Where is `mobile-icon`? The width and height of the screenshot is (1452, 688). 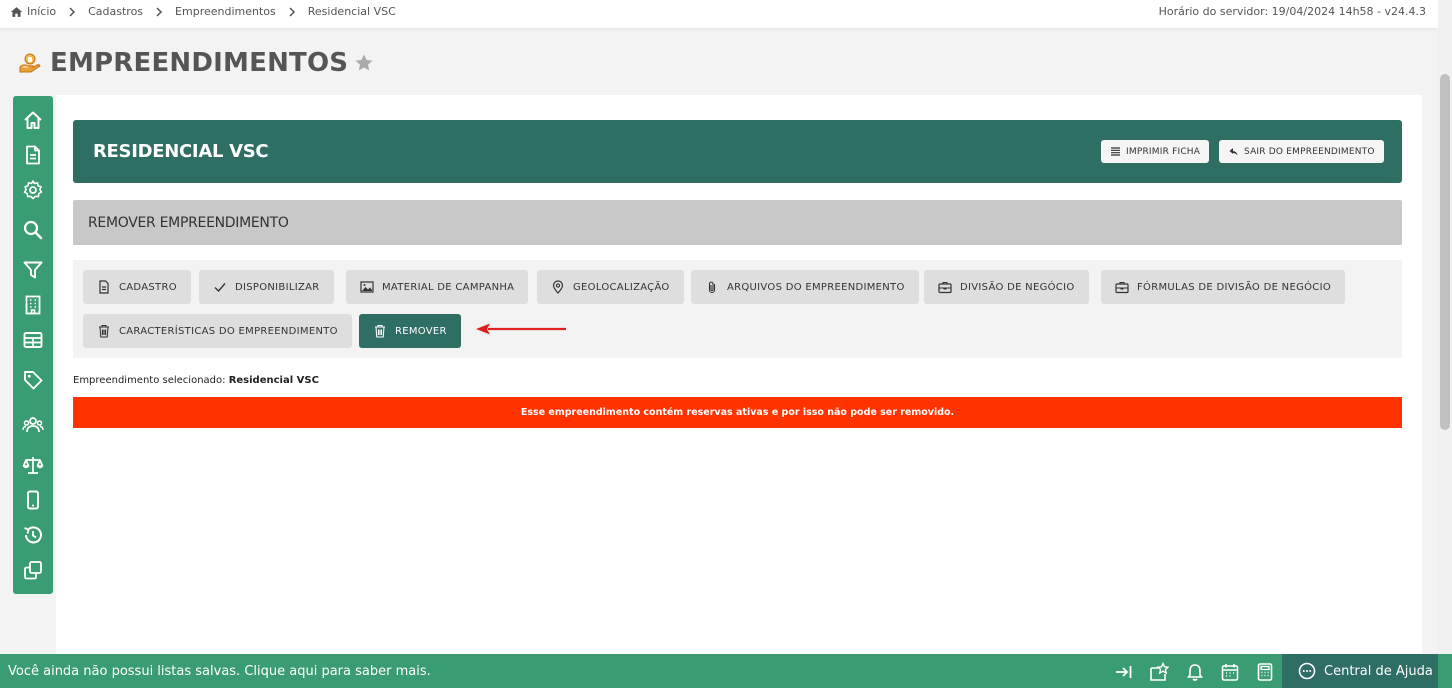 mobile-icon is located at coordinates (33, 500).